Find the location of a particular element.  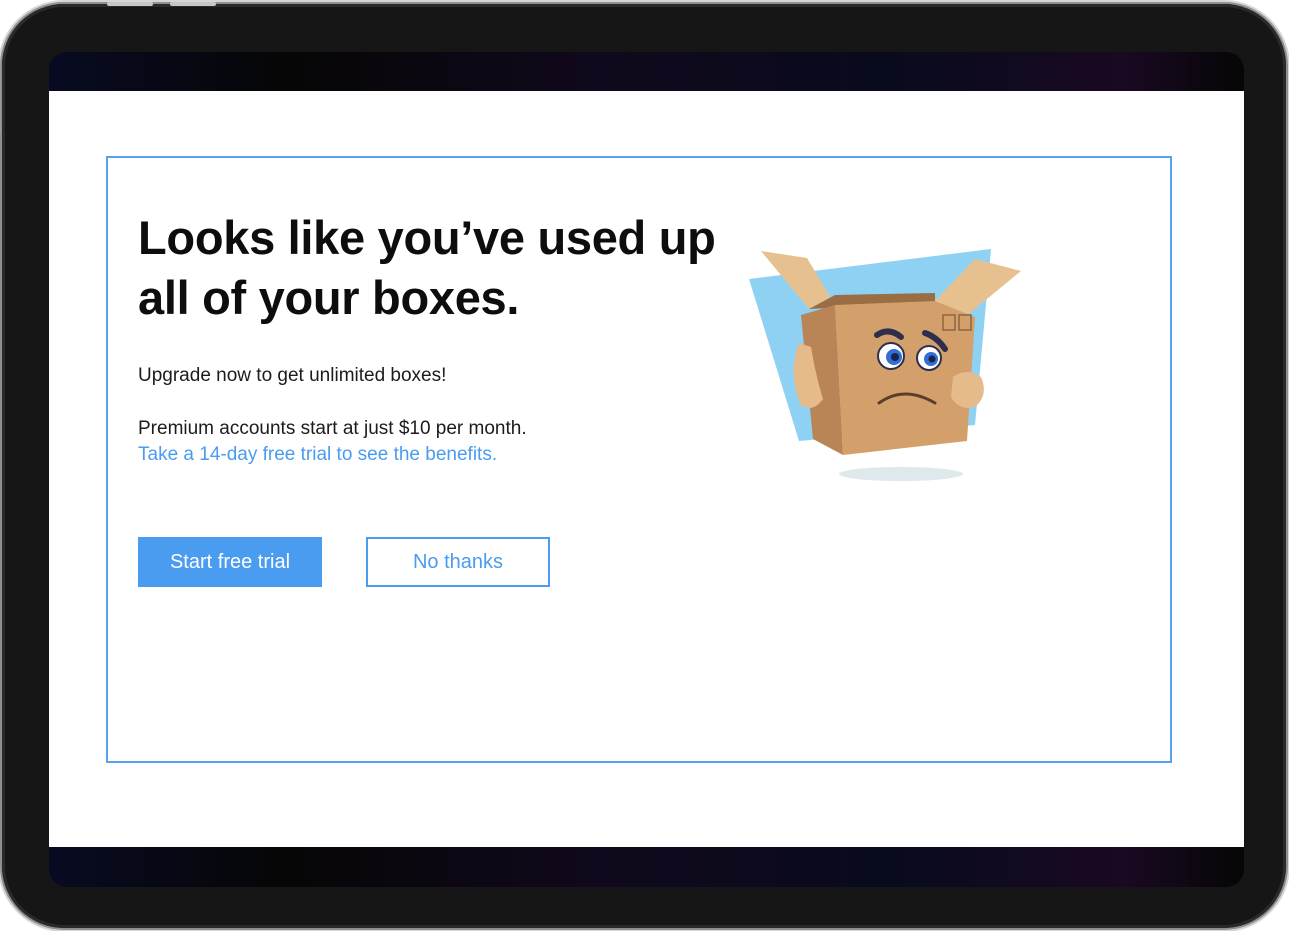

start-free-trial-button: Start free trial is located at coordinates (230, 562).